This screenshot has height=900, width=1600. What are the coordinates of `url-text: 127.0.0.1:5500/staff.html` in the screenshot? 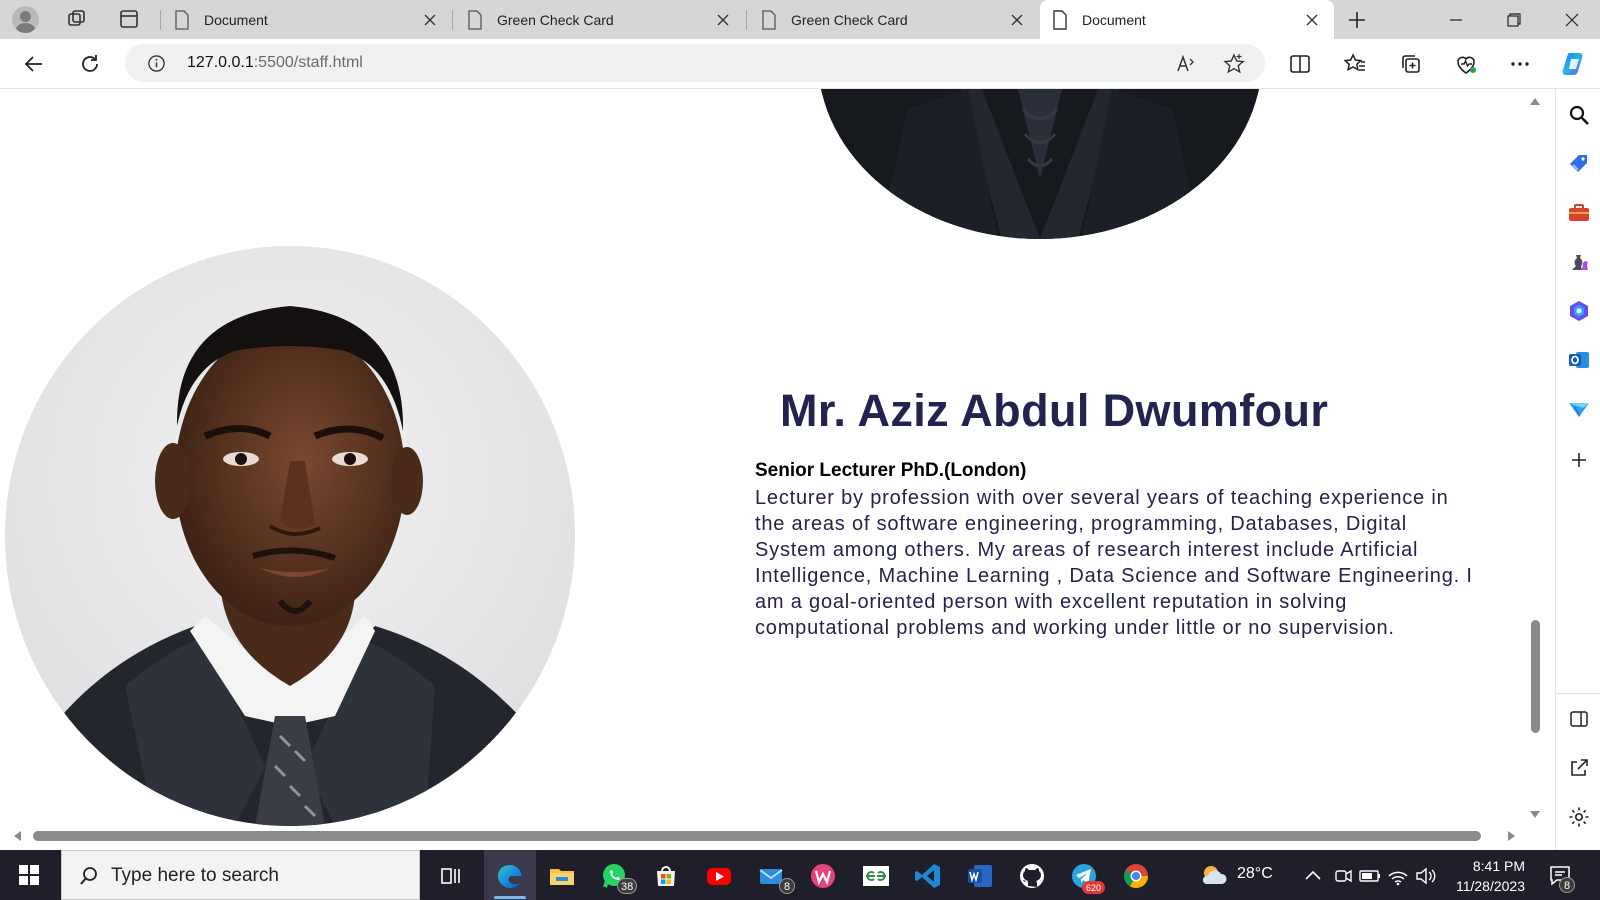 It's located at (275, 63).